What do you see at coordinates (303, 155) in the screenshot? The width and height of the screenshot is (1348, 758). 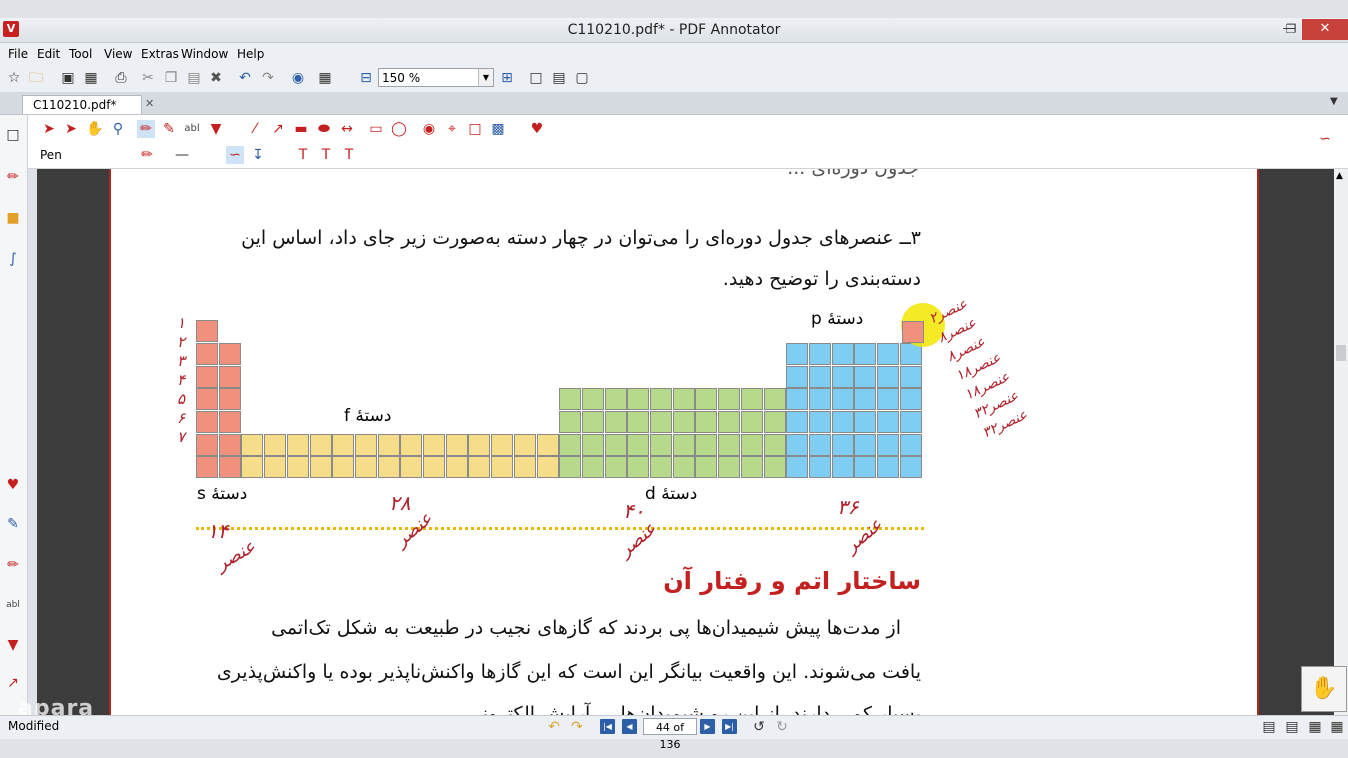 I see `text-style-icon: T` at bounding box center [303, 155].